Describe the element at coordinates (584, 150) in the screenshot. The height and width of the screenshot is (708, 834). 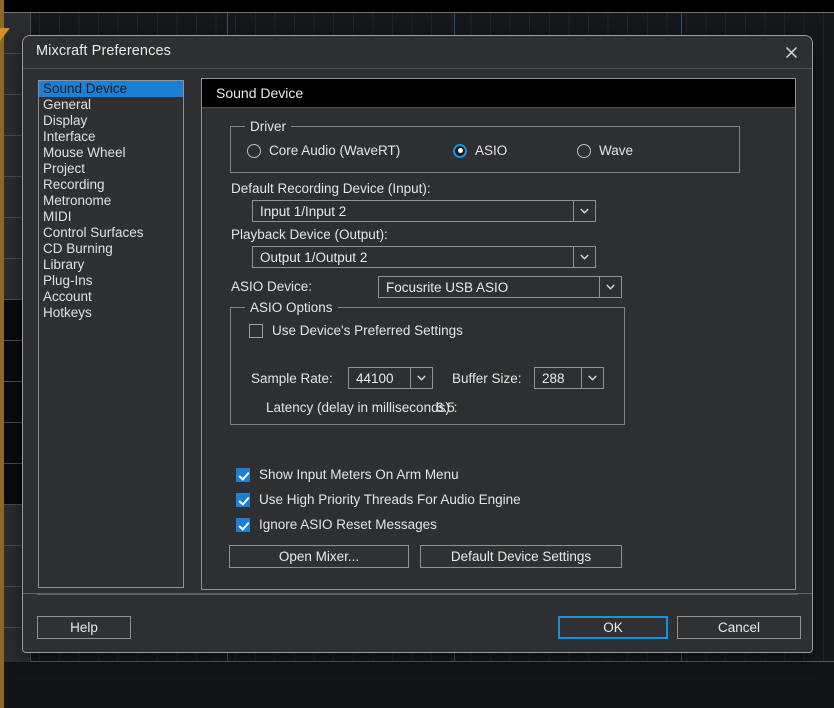
I see `radio-wave-indicator` at that location.